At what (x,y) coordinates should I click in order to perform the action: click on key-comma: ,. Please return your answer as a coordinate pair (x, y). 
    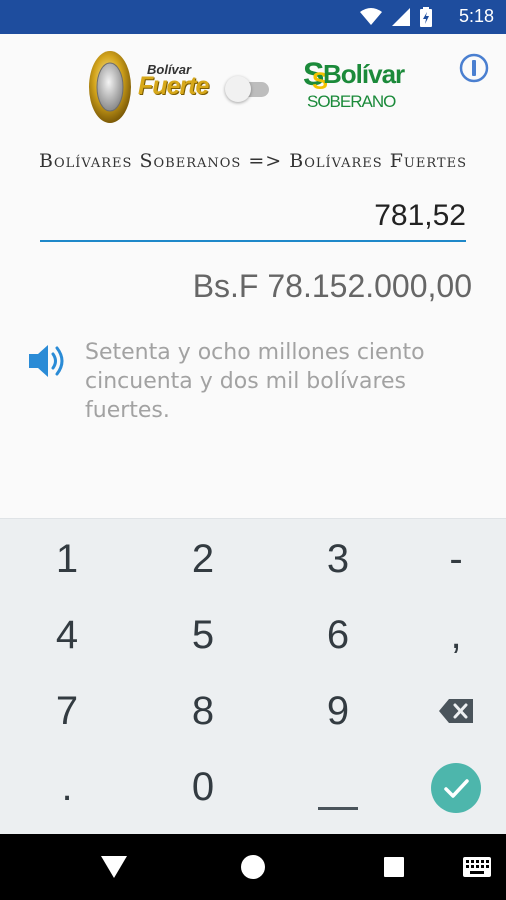
    Looking at the image, I should click on (449, 635).